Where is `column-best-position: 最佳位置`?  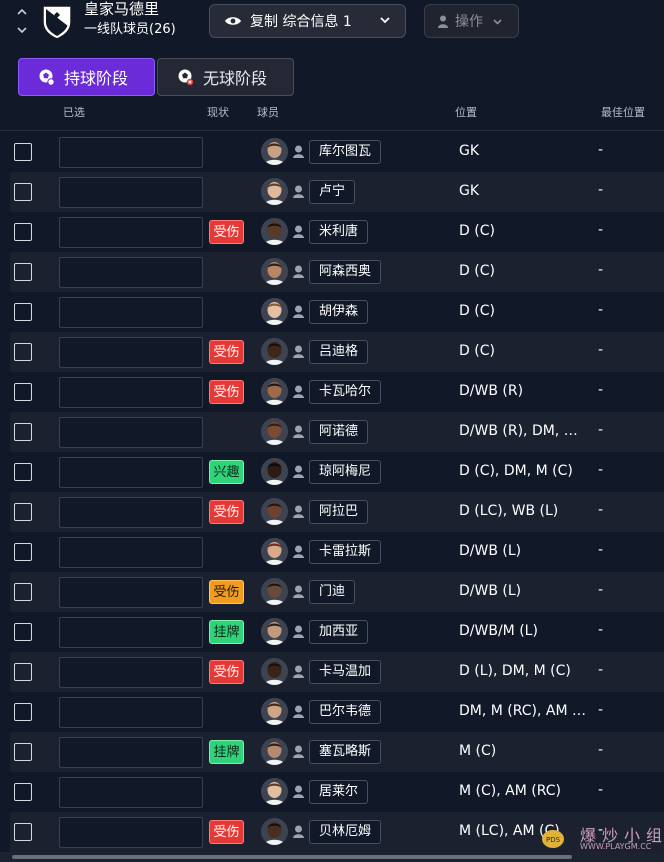
column-best-position: 最佳位置 is located at coordinates (623, 112).